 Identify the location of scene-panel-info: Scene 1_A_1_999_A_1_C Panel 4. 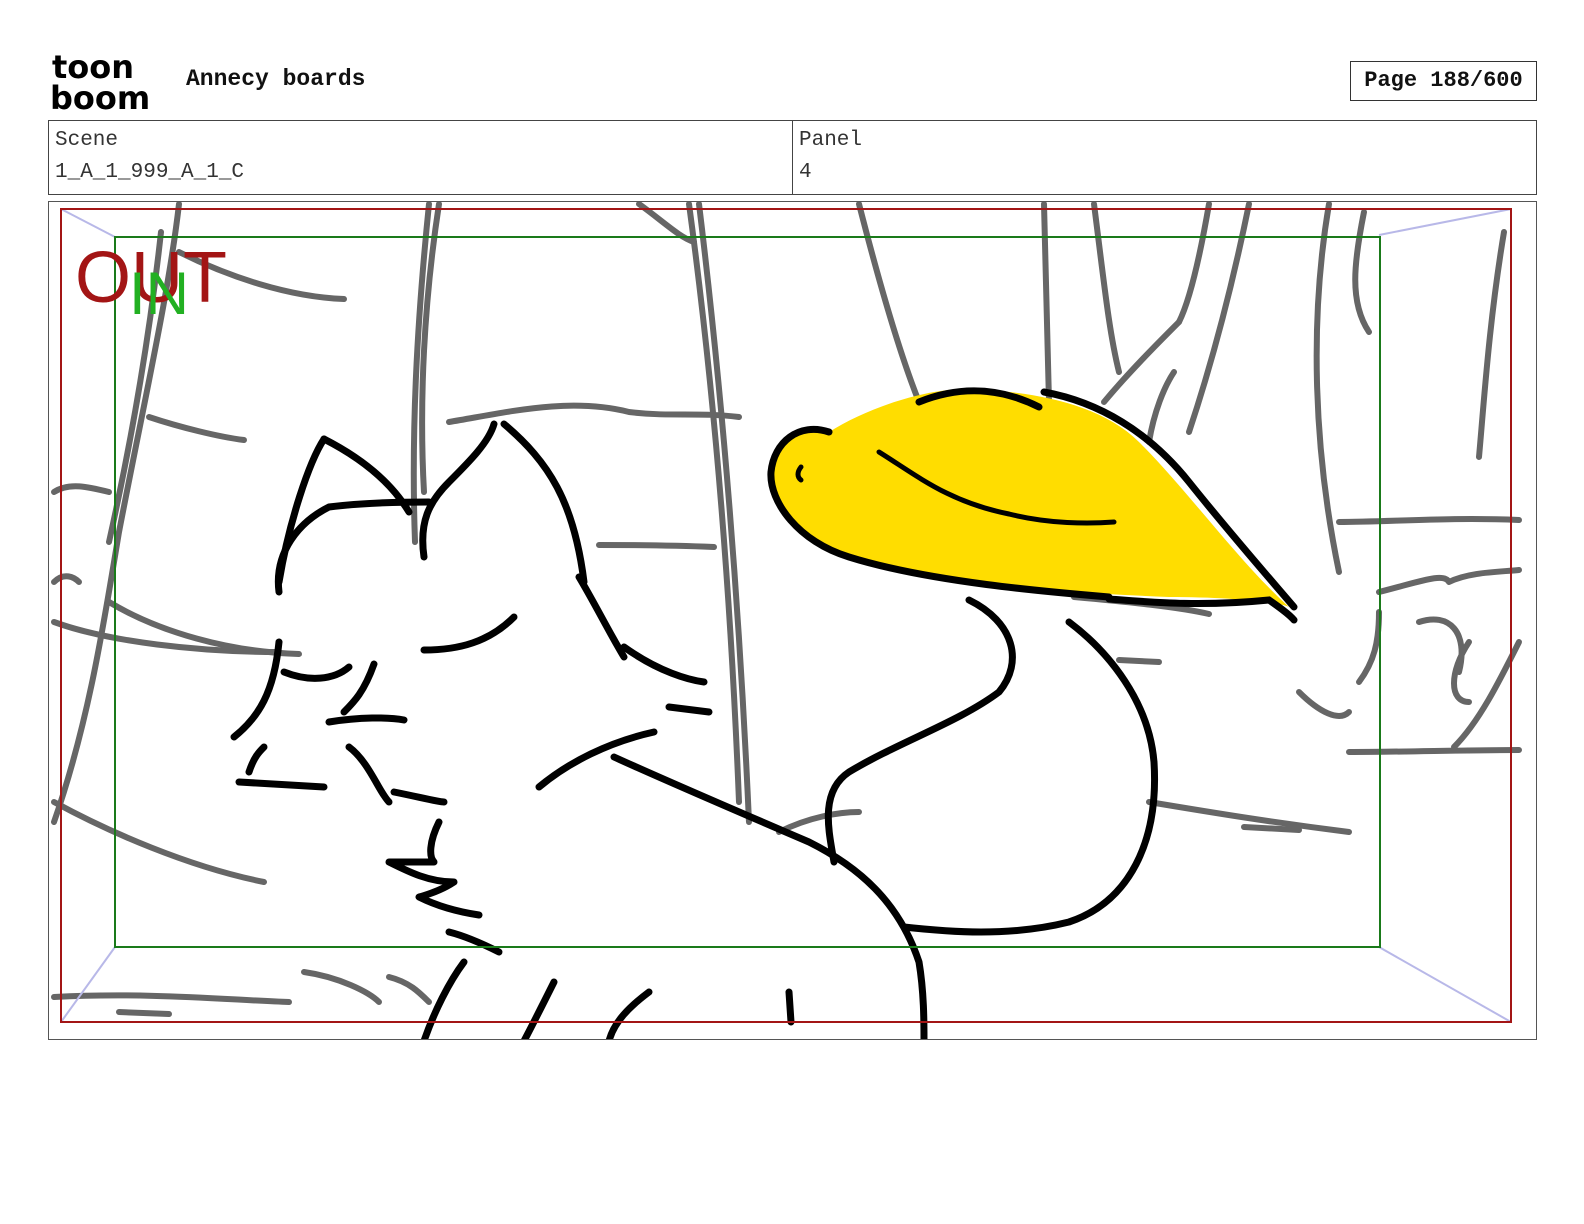
(792, 157).